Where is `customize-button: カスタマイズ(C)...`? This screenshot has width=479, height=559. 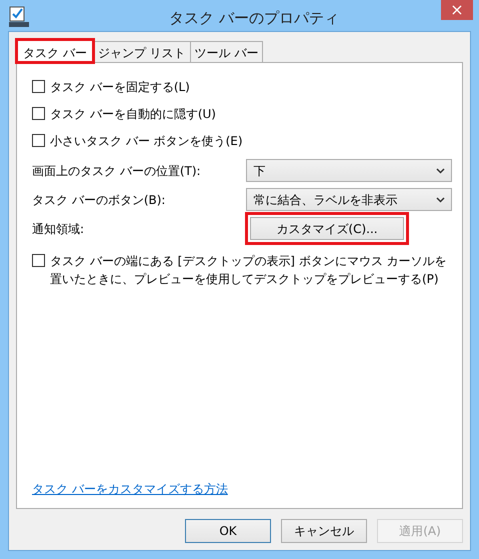
customize-button: カスタマイズ(C)... is located at coordinates (327, 228).